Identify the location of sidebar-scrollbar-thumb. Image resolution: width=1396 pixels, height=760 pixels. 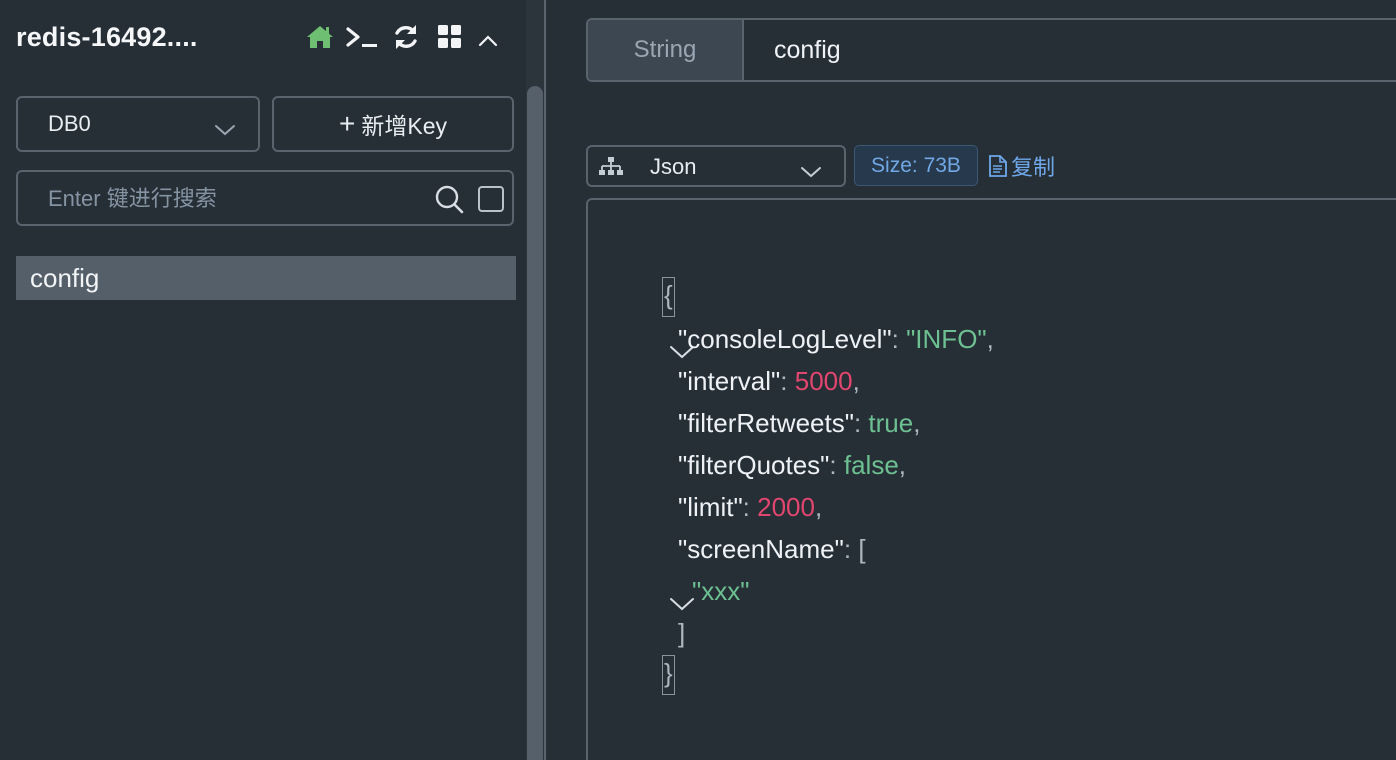
(535, 423).